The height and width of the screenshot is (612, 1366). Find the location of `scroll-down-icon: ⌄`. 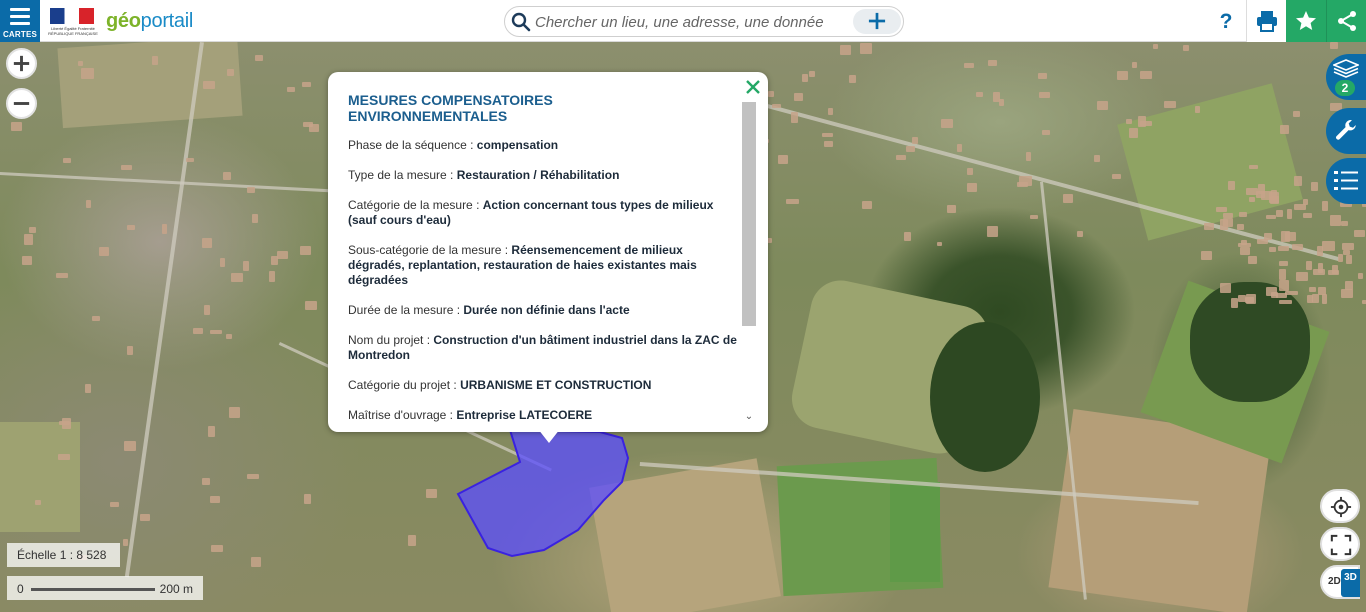

scroll-down-icon: ⌄ is located at coordinates (749, 417).